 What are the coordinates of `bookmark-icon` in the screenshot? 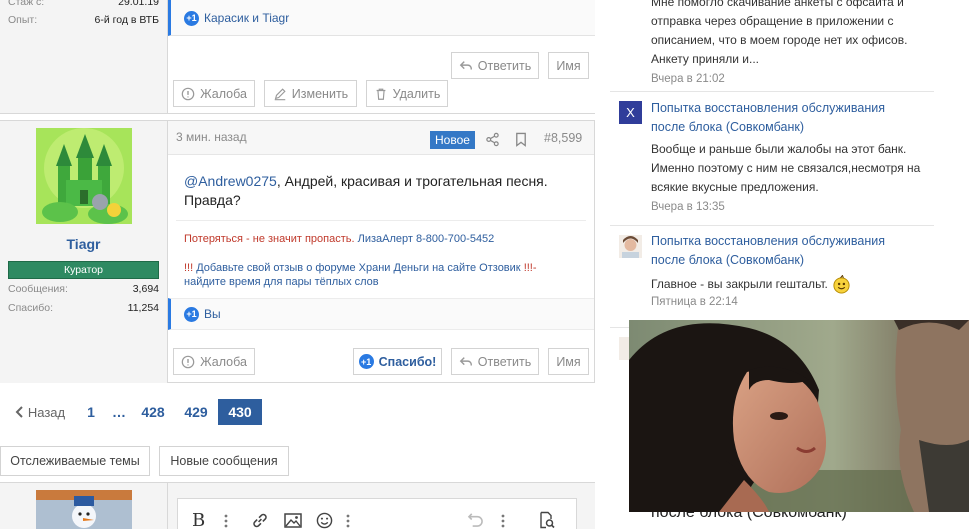 It's located at (521, 139).